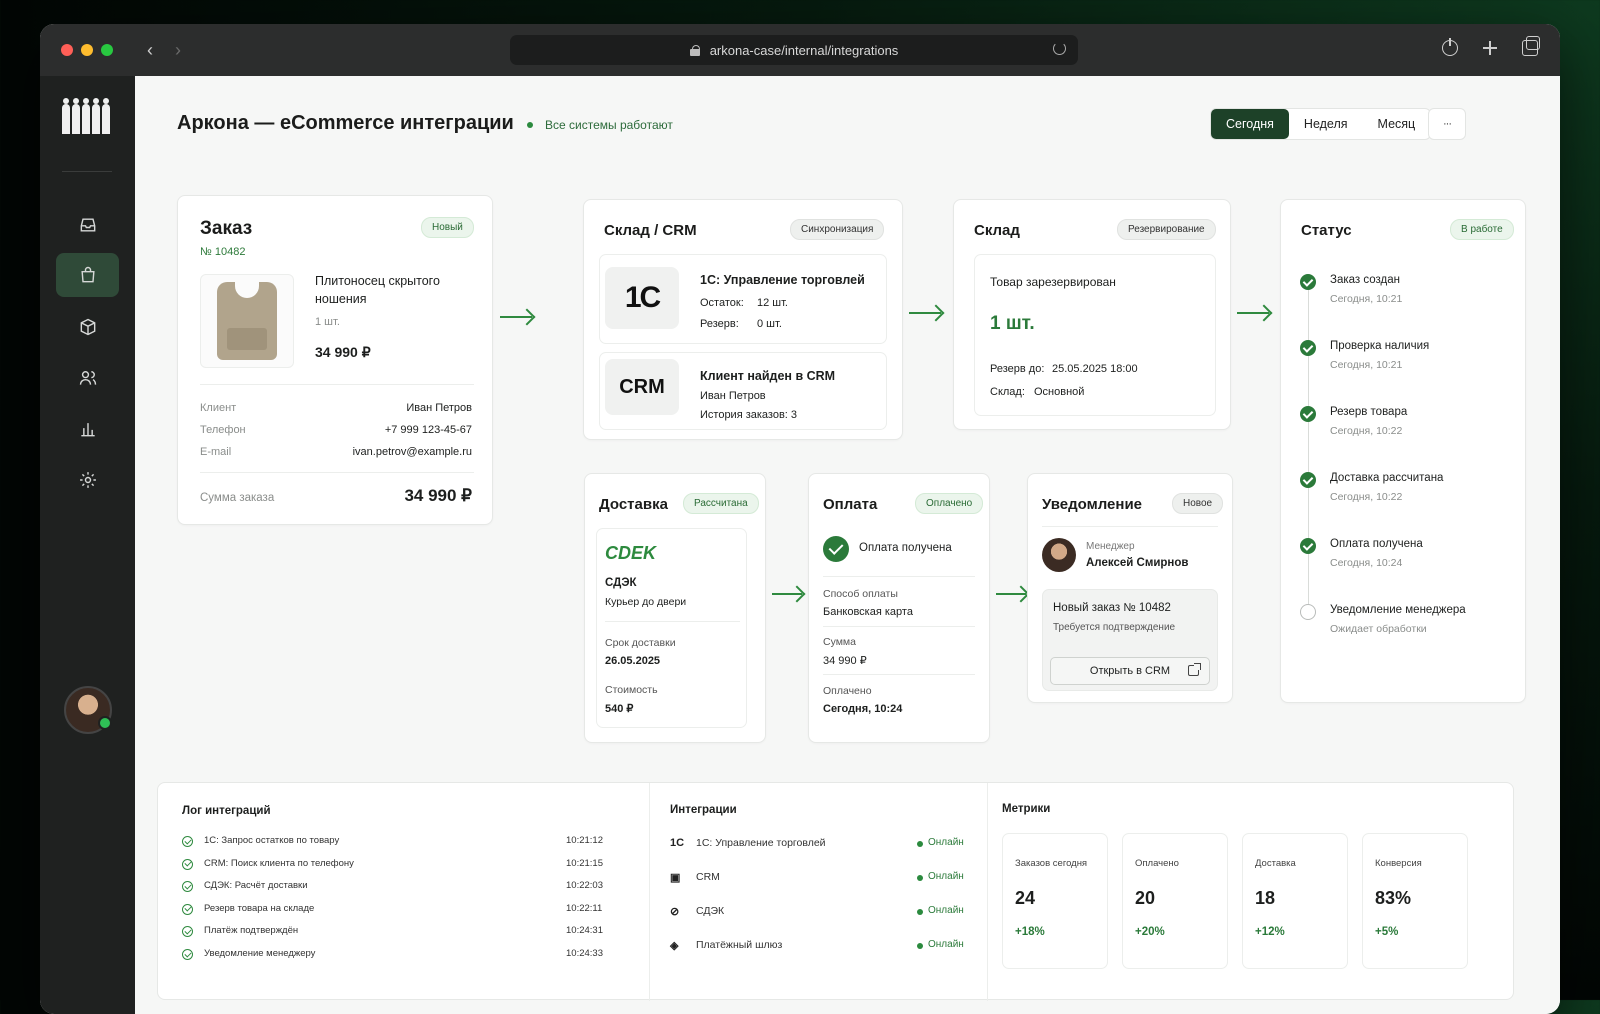 This screenshot has height=1014, width=1600. I want to click on store-label: Склад:, so click(1007, 392).